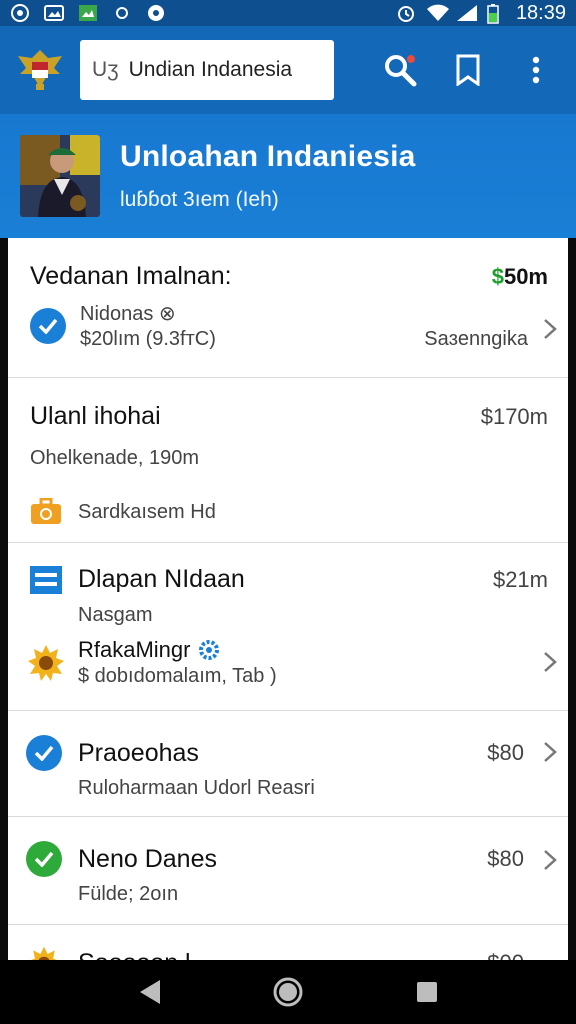  I want to click on currency-symbol: $, so click(497, 276).